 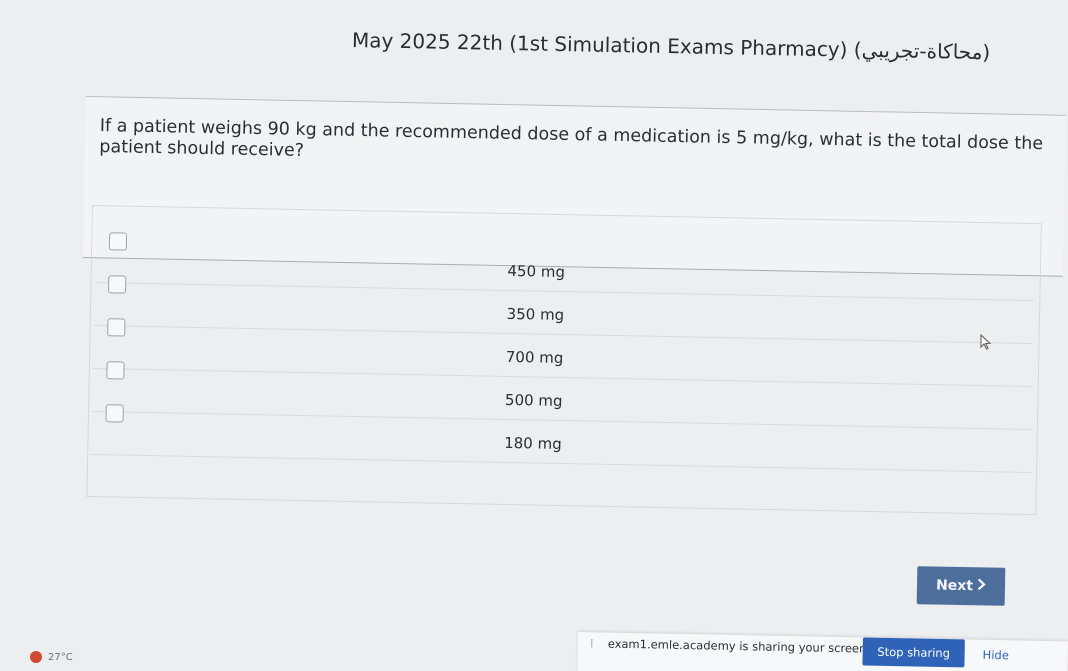 What do you see at coordinates (533, 443) in the screenshot?
I see `option-label: 180 mg` at bounding box center [533, 443].